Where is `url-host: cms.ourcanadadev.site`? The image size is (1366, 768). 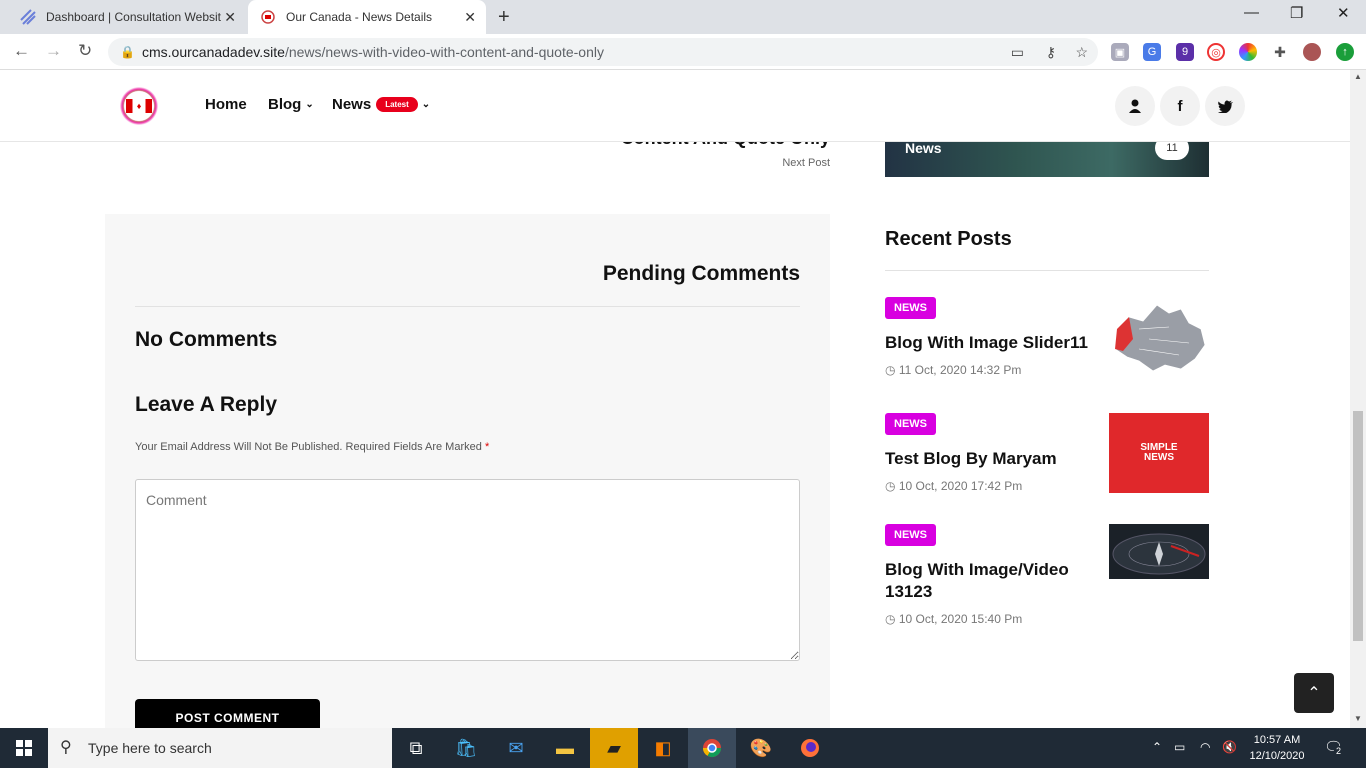
url-host: cms.ourcanadadev.site is located at coordinates (213, 52).